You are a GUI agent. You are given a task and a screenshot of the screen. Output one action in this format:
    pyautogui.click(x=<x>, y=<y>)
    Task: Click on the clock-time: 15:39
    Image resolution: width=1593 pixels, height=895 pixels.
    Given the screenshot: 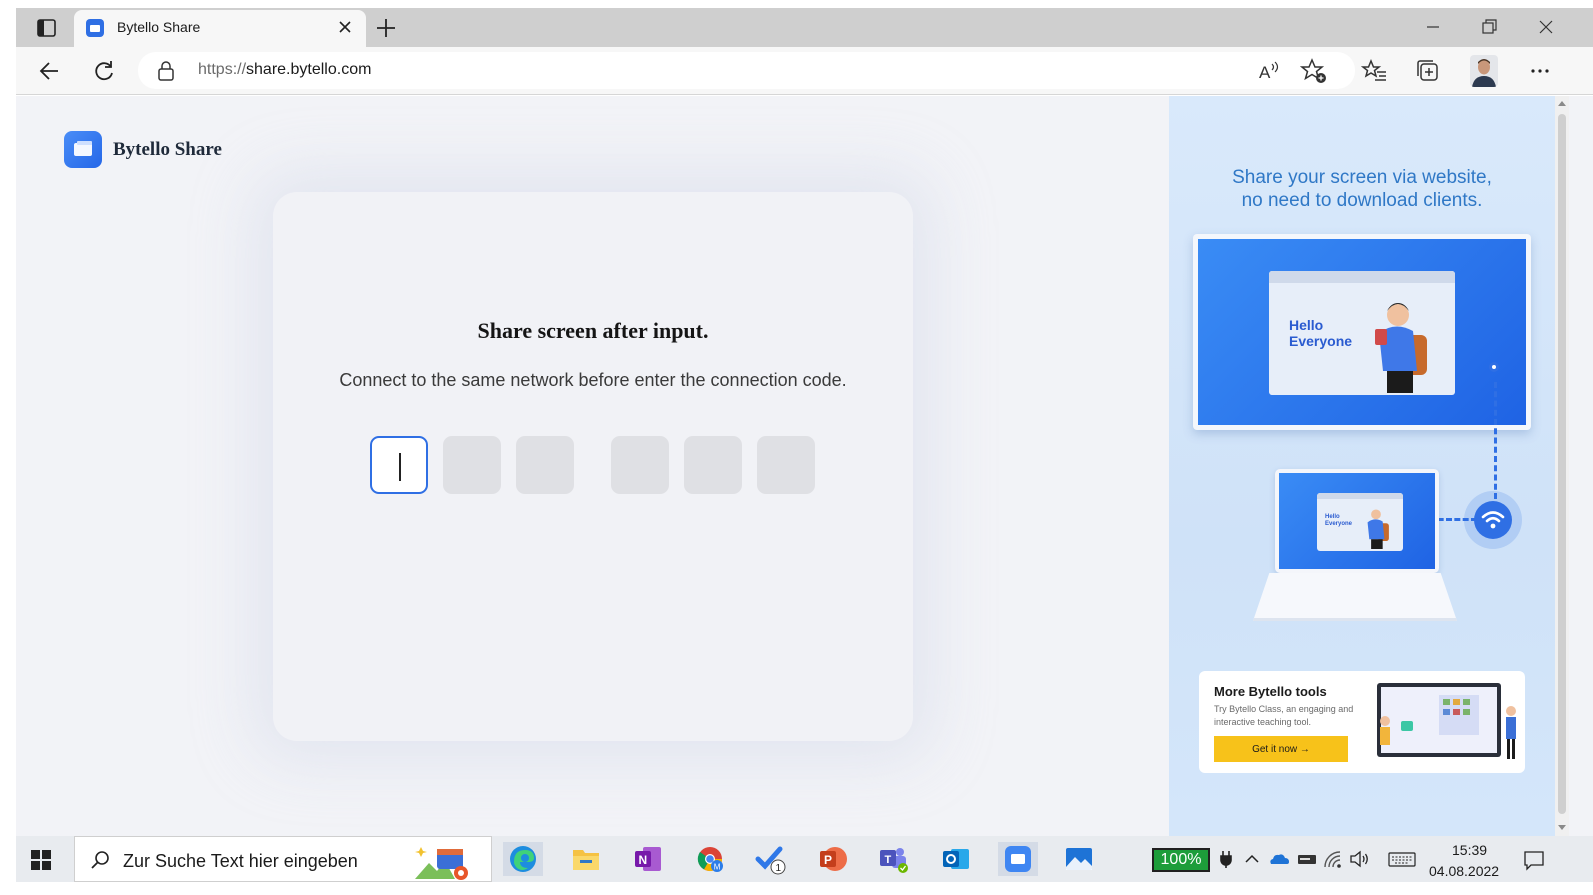 What is the action you would take?
    pyautogui.click(x=1469, y=850)
    